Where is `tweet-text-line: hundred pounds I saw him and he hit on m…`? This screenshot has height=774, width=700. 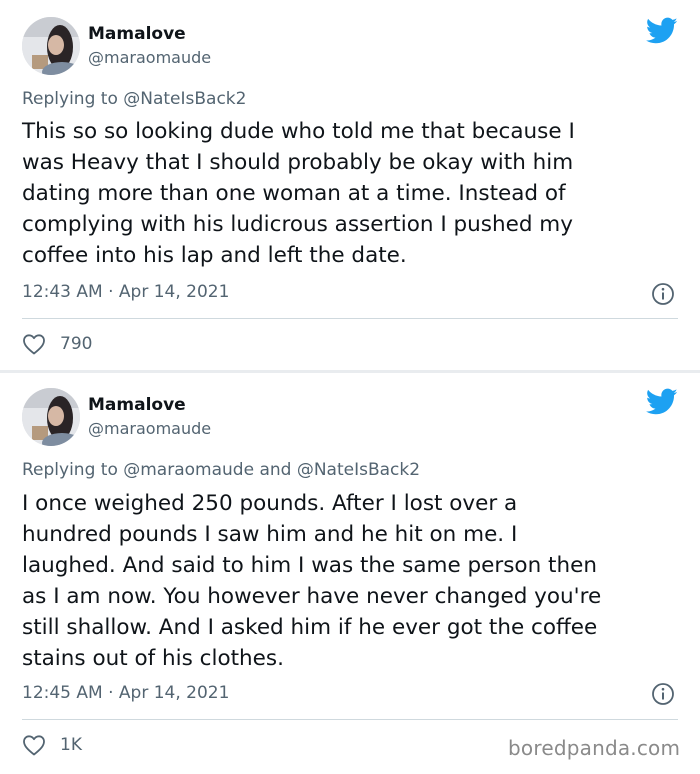 tweet-text-line: hundred pounds I saw him and he hit on m… is located at coordinates (270, 534).